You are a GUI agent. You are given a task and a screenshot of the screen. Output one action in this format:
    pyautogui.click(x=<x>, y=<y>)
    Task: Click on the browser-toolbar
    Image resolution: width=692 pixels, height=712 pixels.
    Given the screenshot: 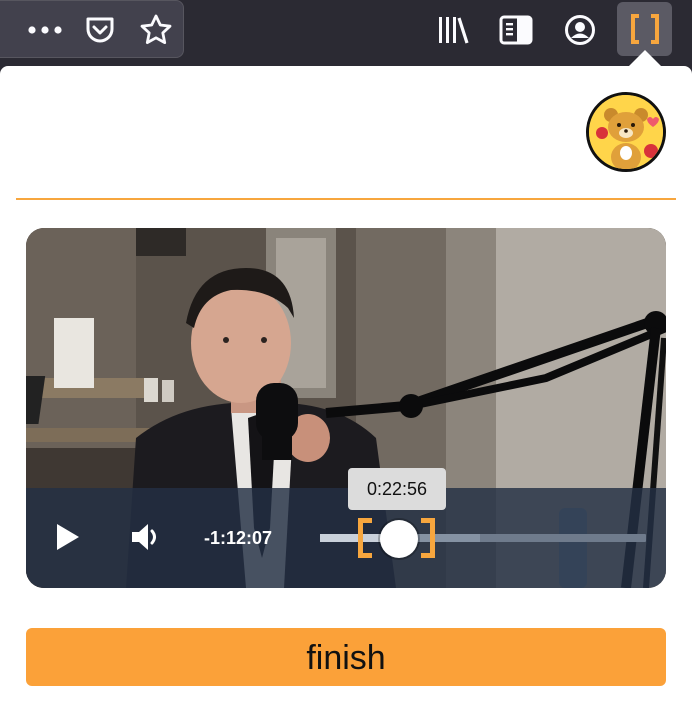 What is the action you would take?
    pyautogui.click(x=346, y=32)
    